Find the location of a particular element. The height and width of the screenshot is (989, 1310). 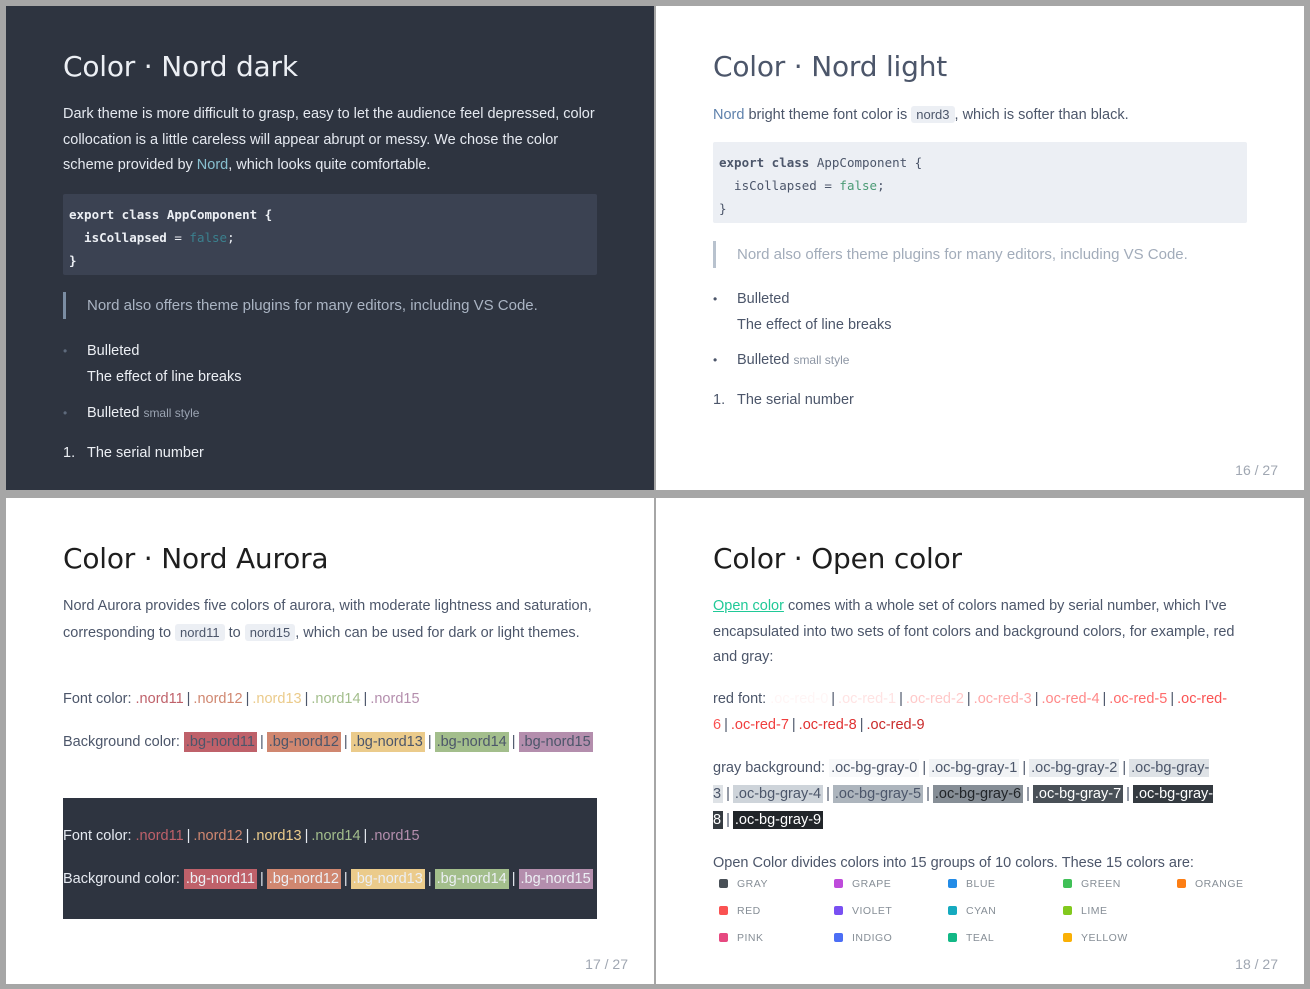

small-style-text: small style is located at coordinates (821, 360).